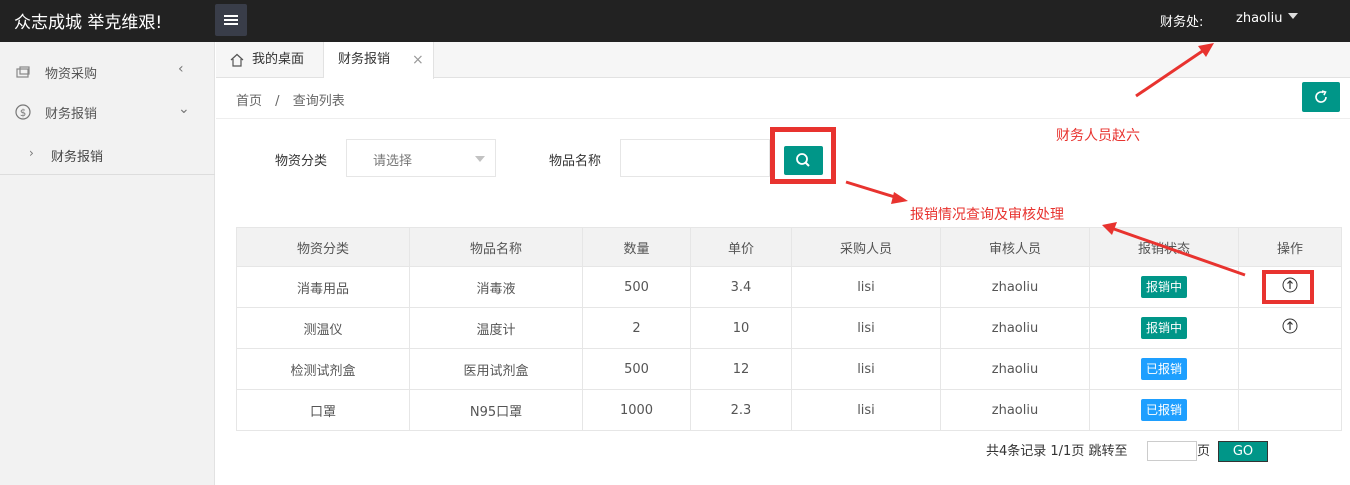  I want to click on table-row: 消毒用品 消毒液 500 3.4 lisi zhaoliu 报销中, so click(789, 287).